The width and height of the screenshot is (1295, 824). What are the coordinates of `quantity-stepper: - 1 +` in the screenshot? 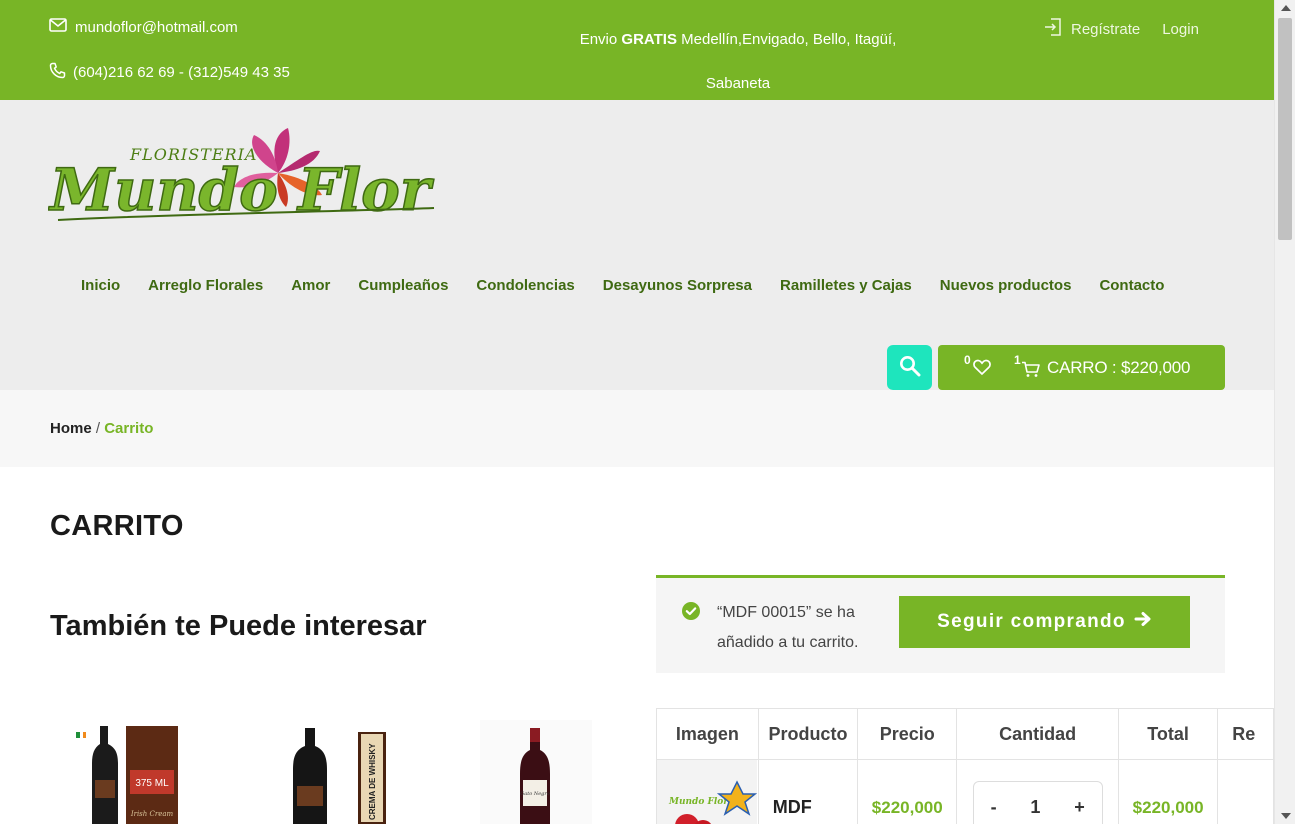 It's located at (1037, 802).